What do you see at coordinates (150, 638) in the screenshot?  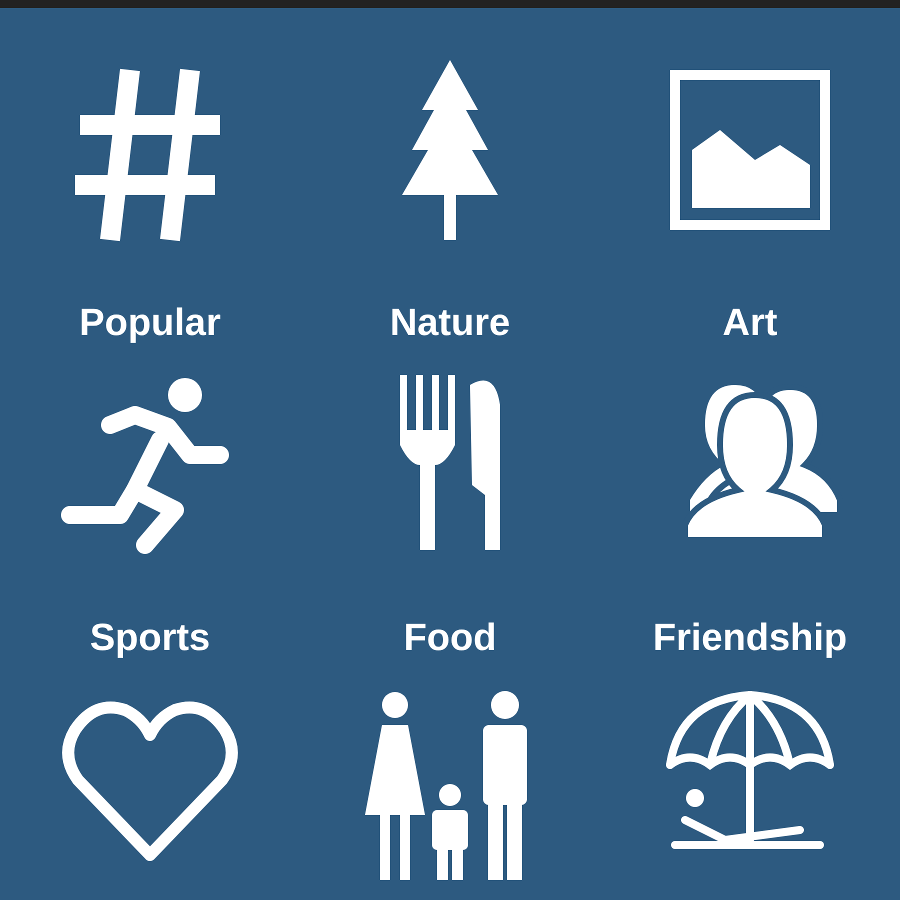 I see `category-label: Sports` at bounding box center [150, 638].